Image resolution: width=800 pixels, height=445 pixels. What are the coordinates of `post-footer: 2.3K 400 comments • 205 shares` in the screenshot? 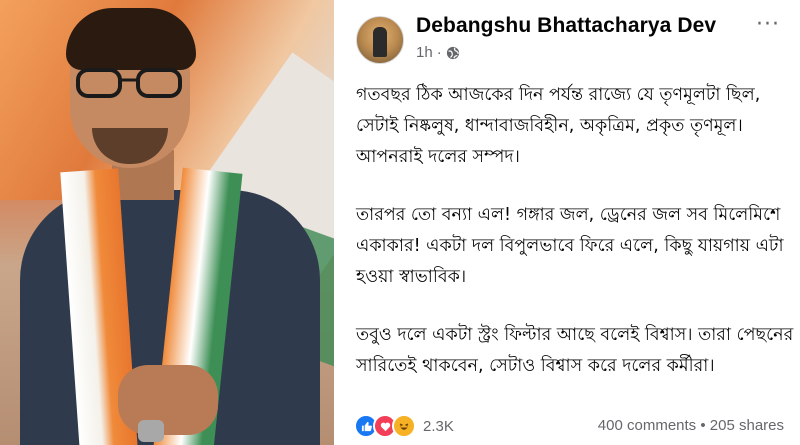 It's located at (569, 427).